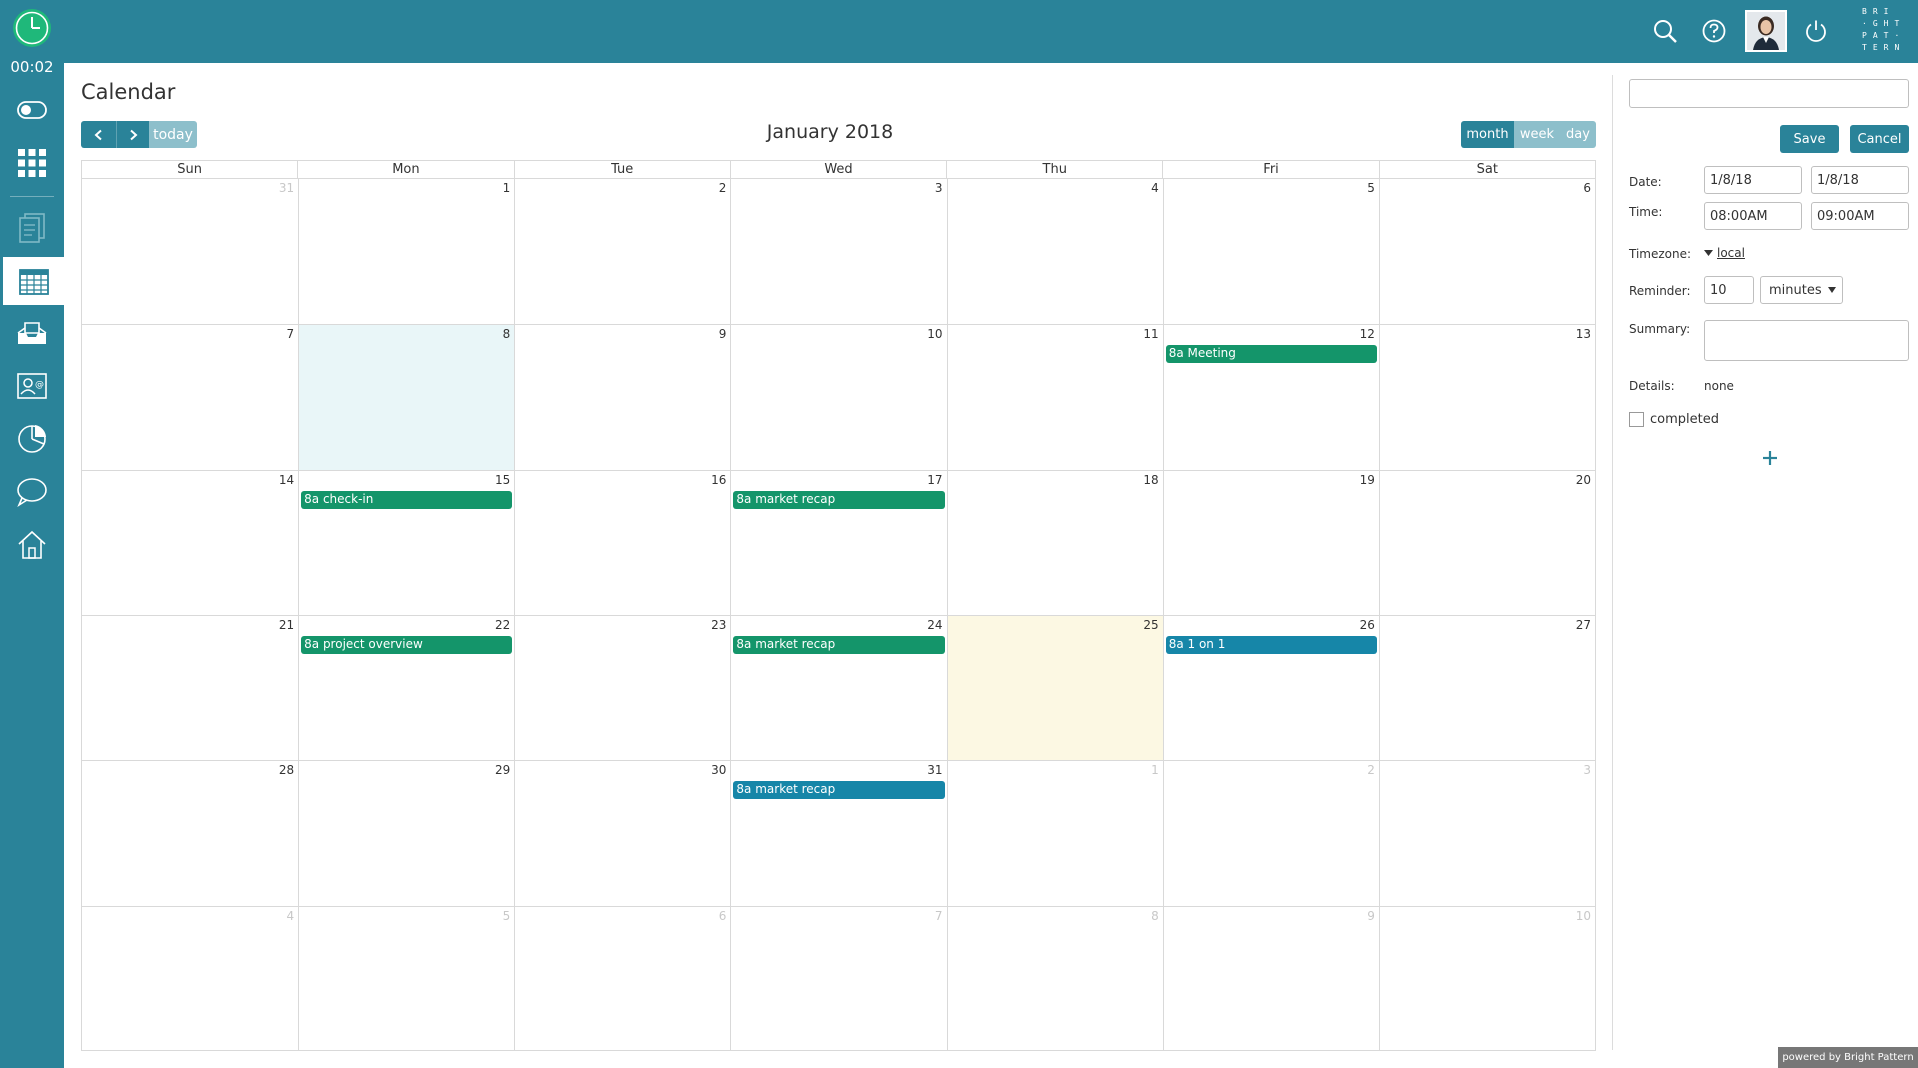 The image size is (1918, 1068). Describe the element at coordinates (1583, 625) in the screenshot. I see `day-number: 27` at that location.